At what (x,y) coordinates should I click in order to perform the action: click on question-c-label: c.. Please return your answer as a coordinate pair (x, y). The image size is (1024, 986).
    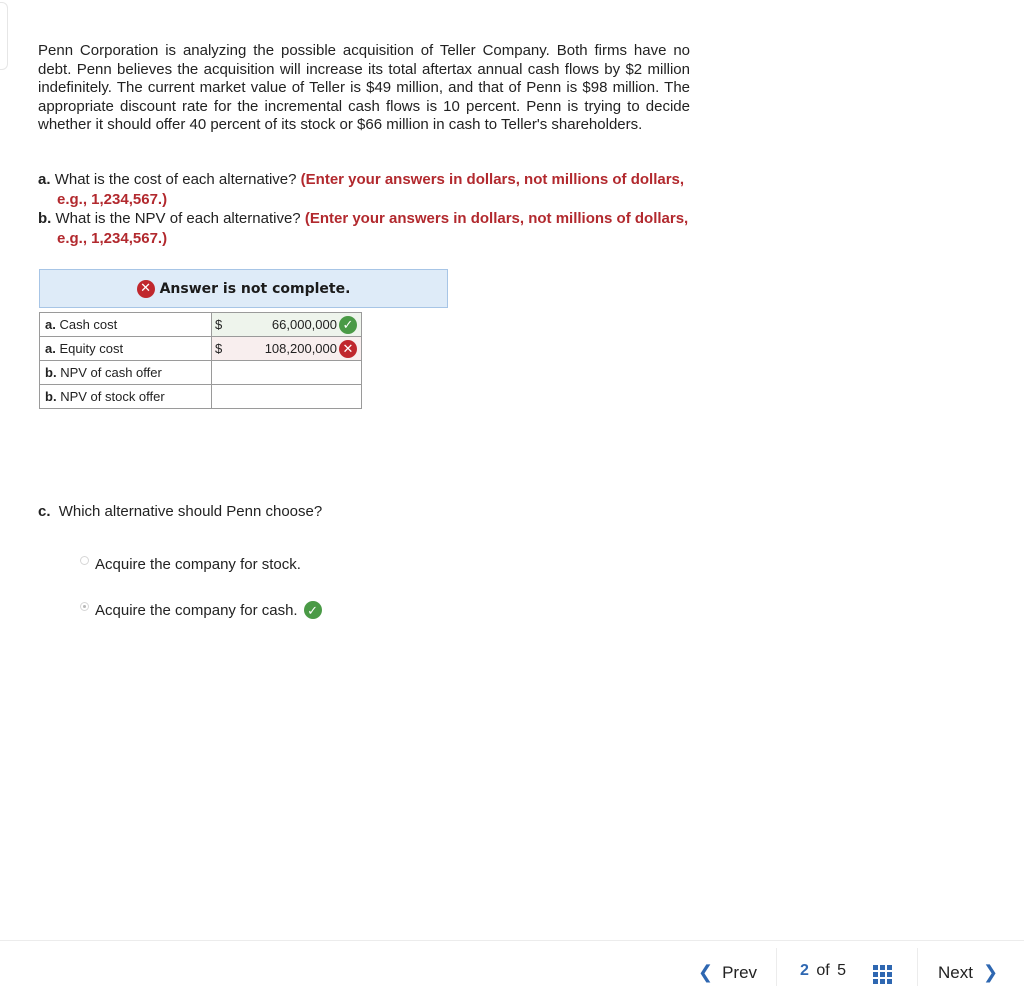
    Looking at the image, I should click on (44, 511).